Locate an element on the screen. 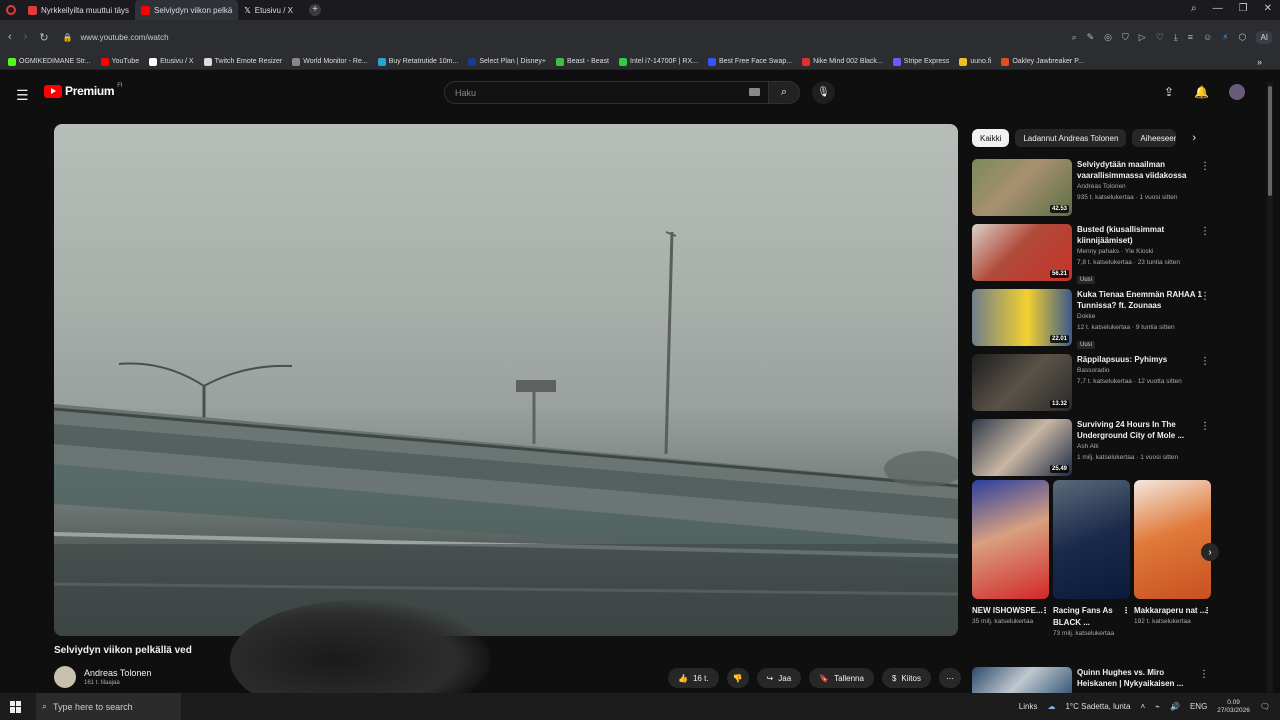 This screenshot has height=720, width=1280. clock: 0.09 27/03/2026 is located at coordinates (1233, 707).